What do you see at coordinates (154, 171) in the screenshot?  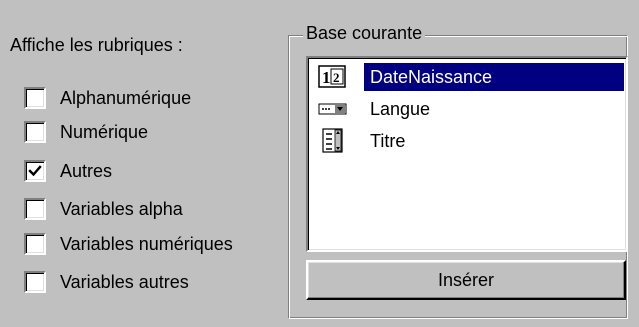 I see `checkbox-autres: Autres` at bounding box center [154, 171].